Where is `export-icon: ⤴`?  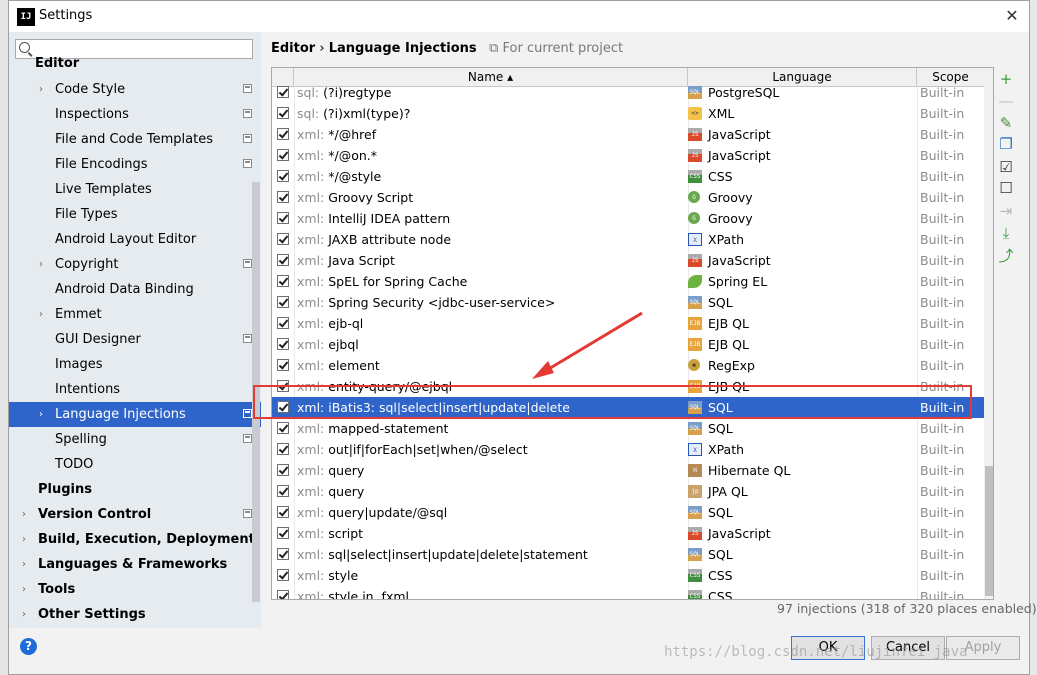 export-icon: ⤴ is located at coordinates (1006, 256).